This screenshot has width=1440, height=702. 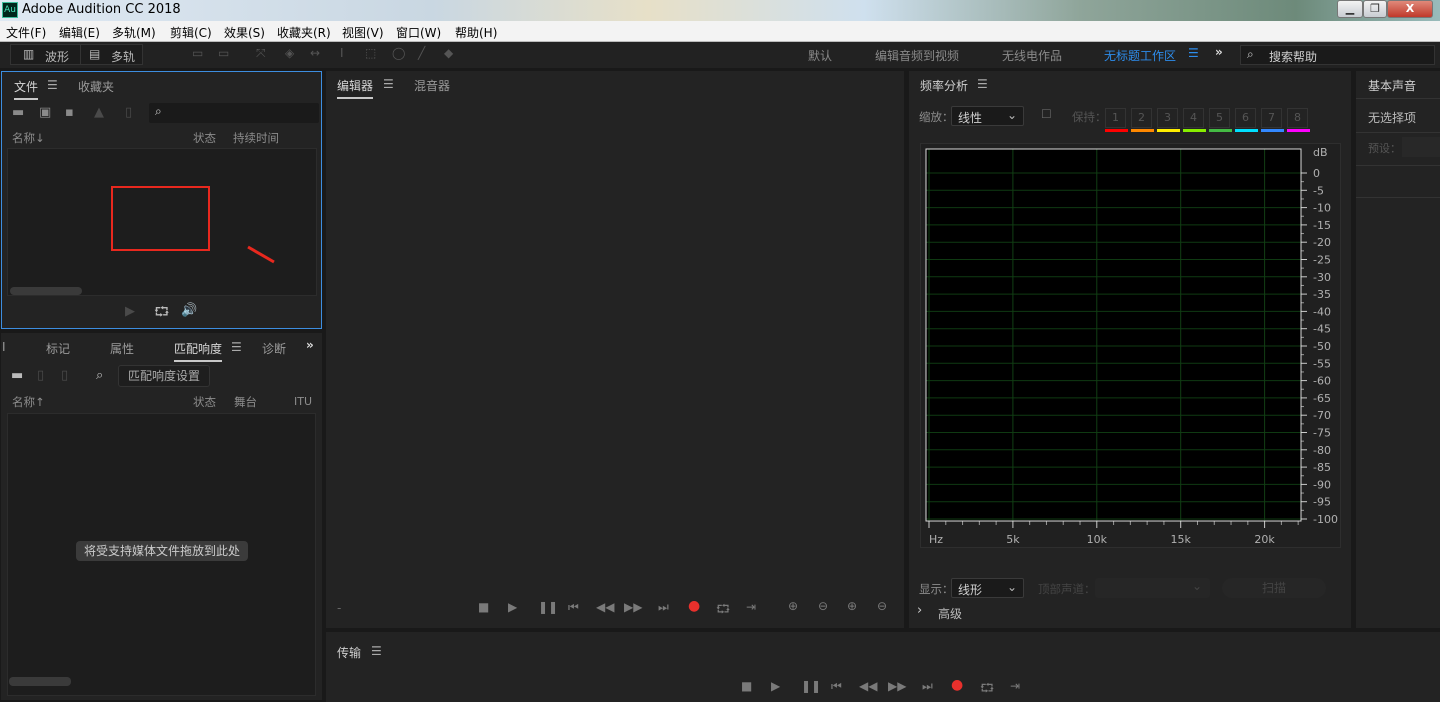 What do you see at coordinates (28, 138) in the screenshot?
I see `column-name: 名称↓` at bounding box center [28, 138].